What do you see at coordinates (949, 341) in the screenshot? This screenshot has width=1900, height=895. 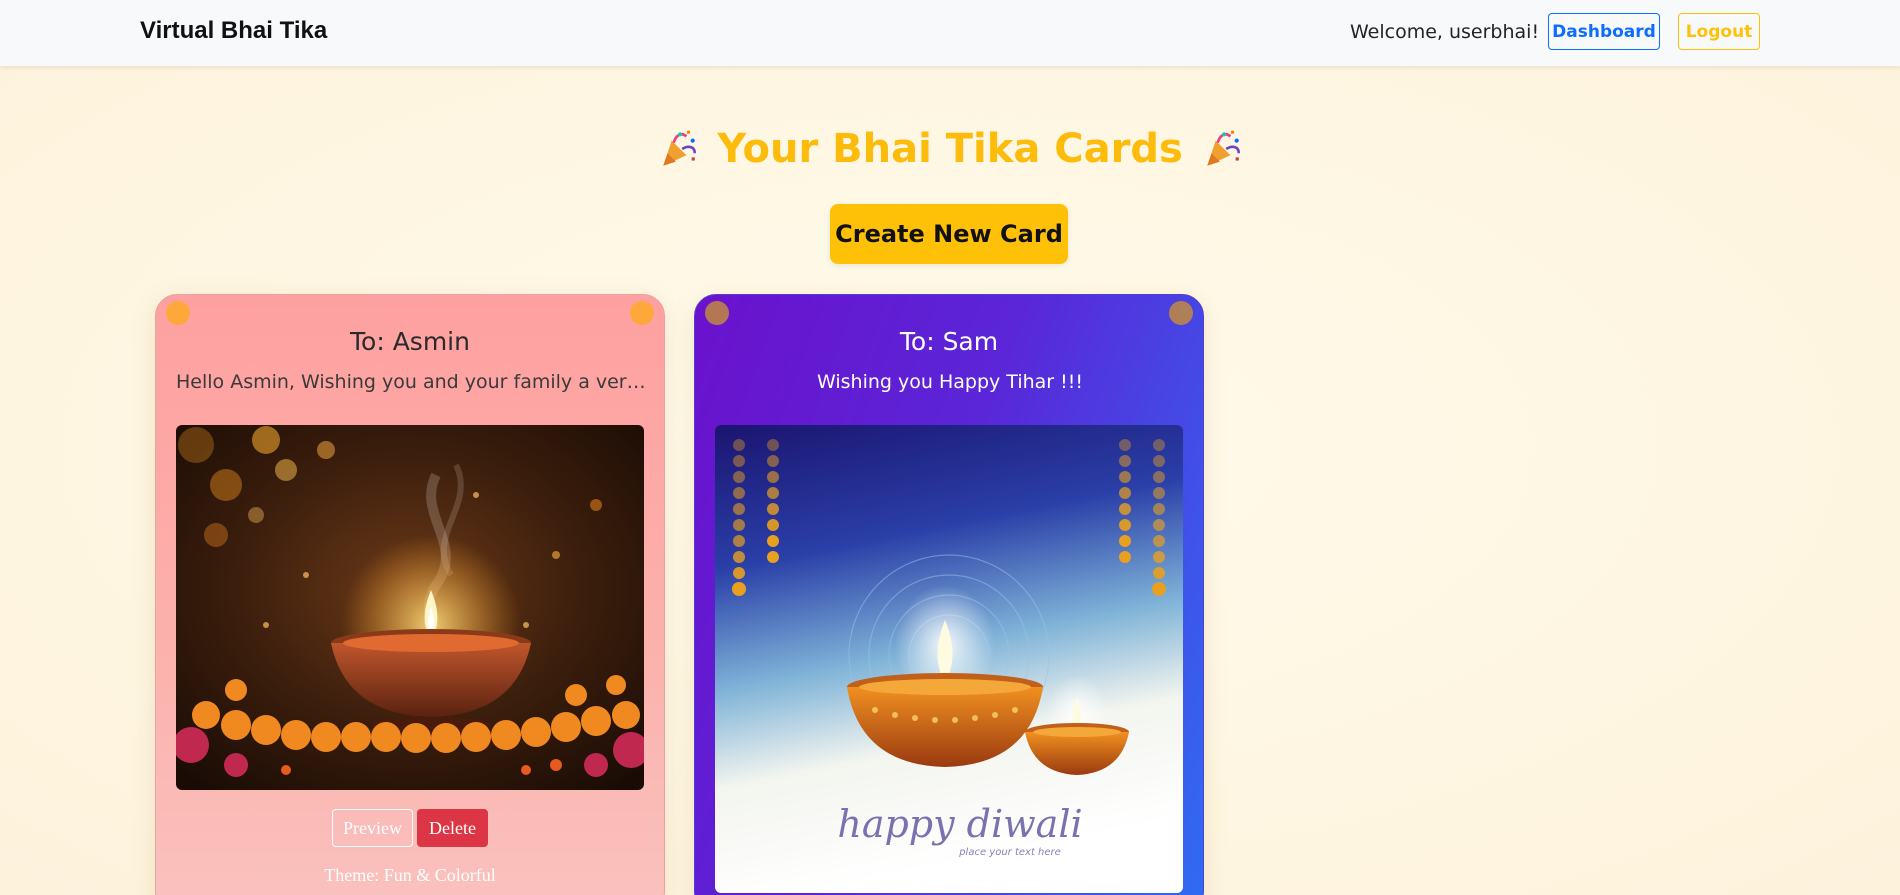 I see `card-recipient: To: Sam` at bounding box center [949, 341].